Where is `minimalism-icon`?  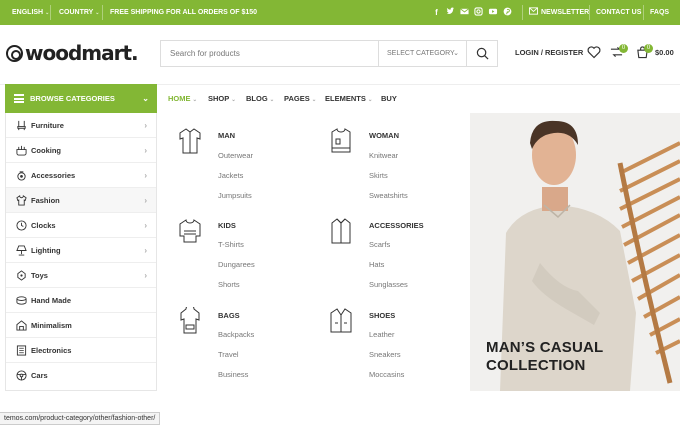 minimalism-icon is located at coordinates (21, 325).